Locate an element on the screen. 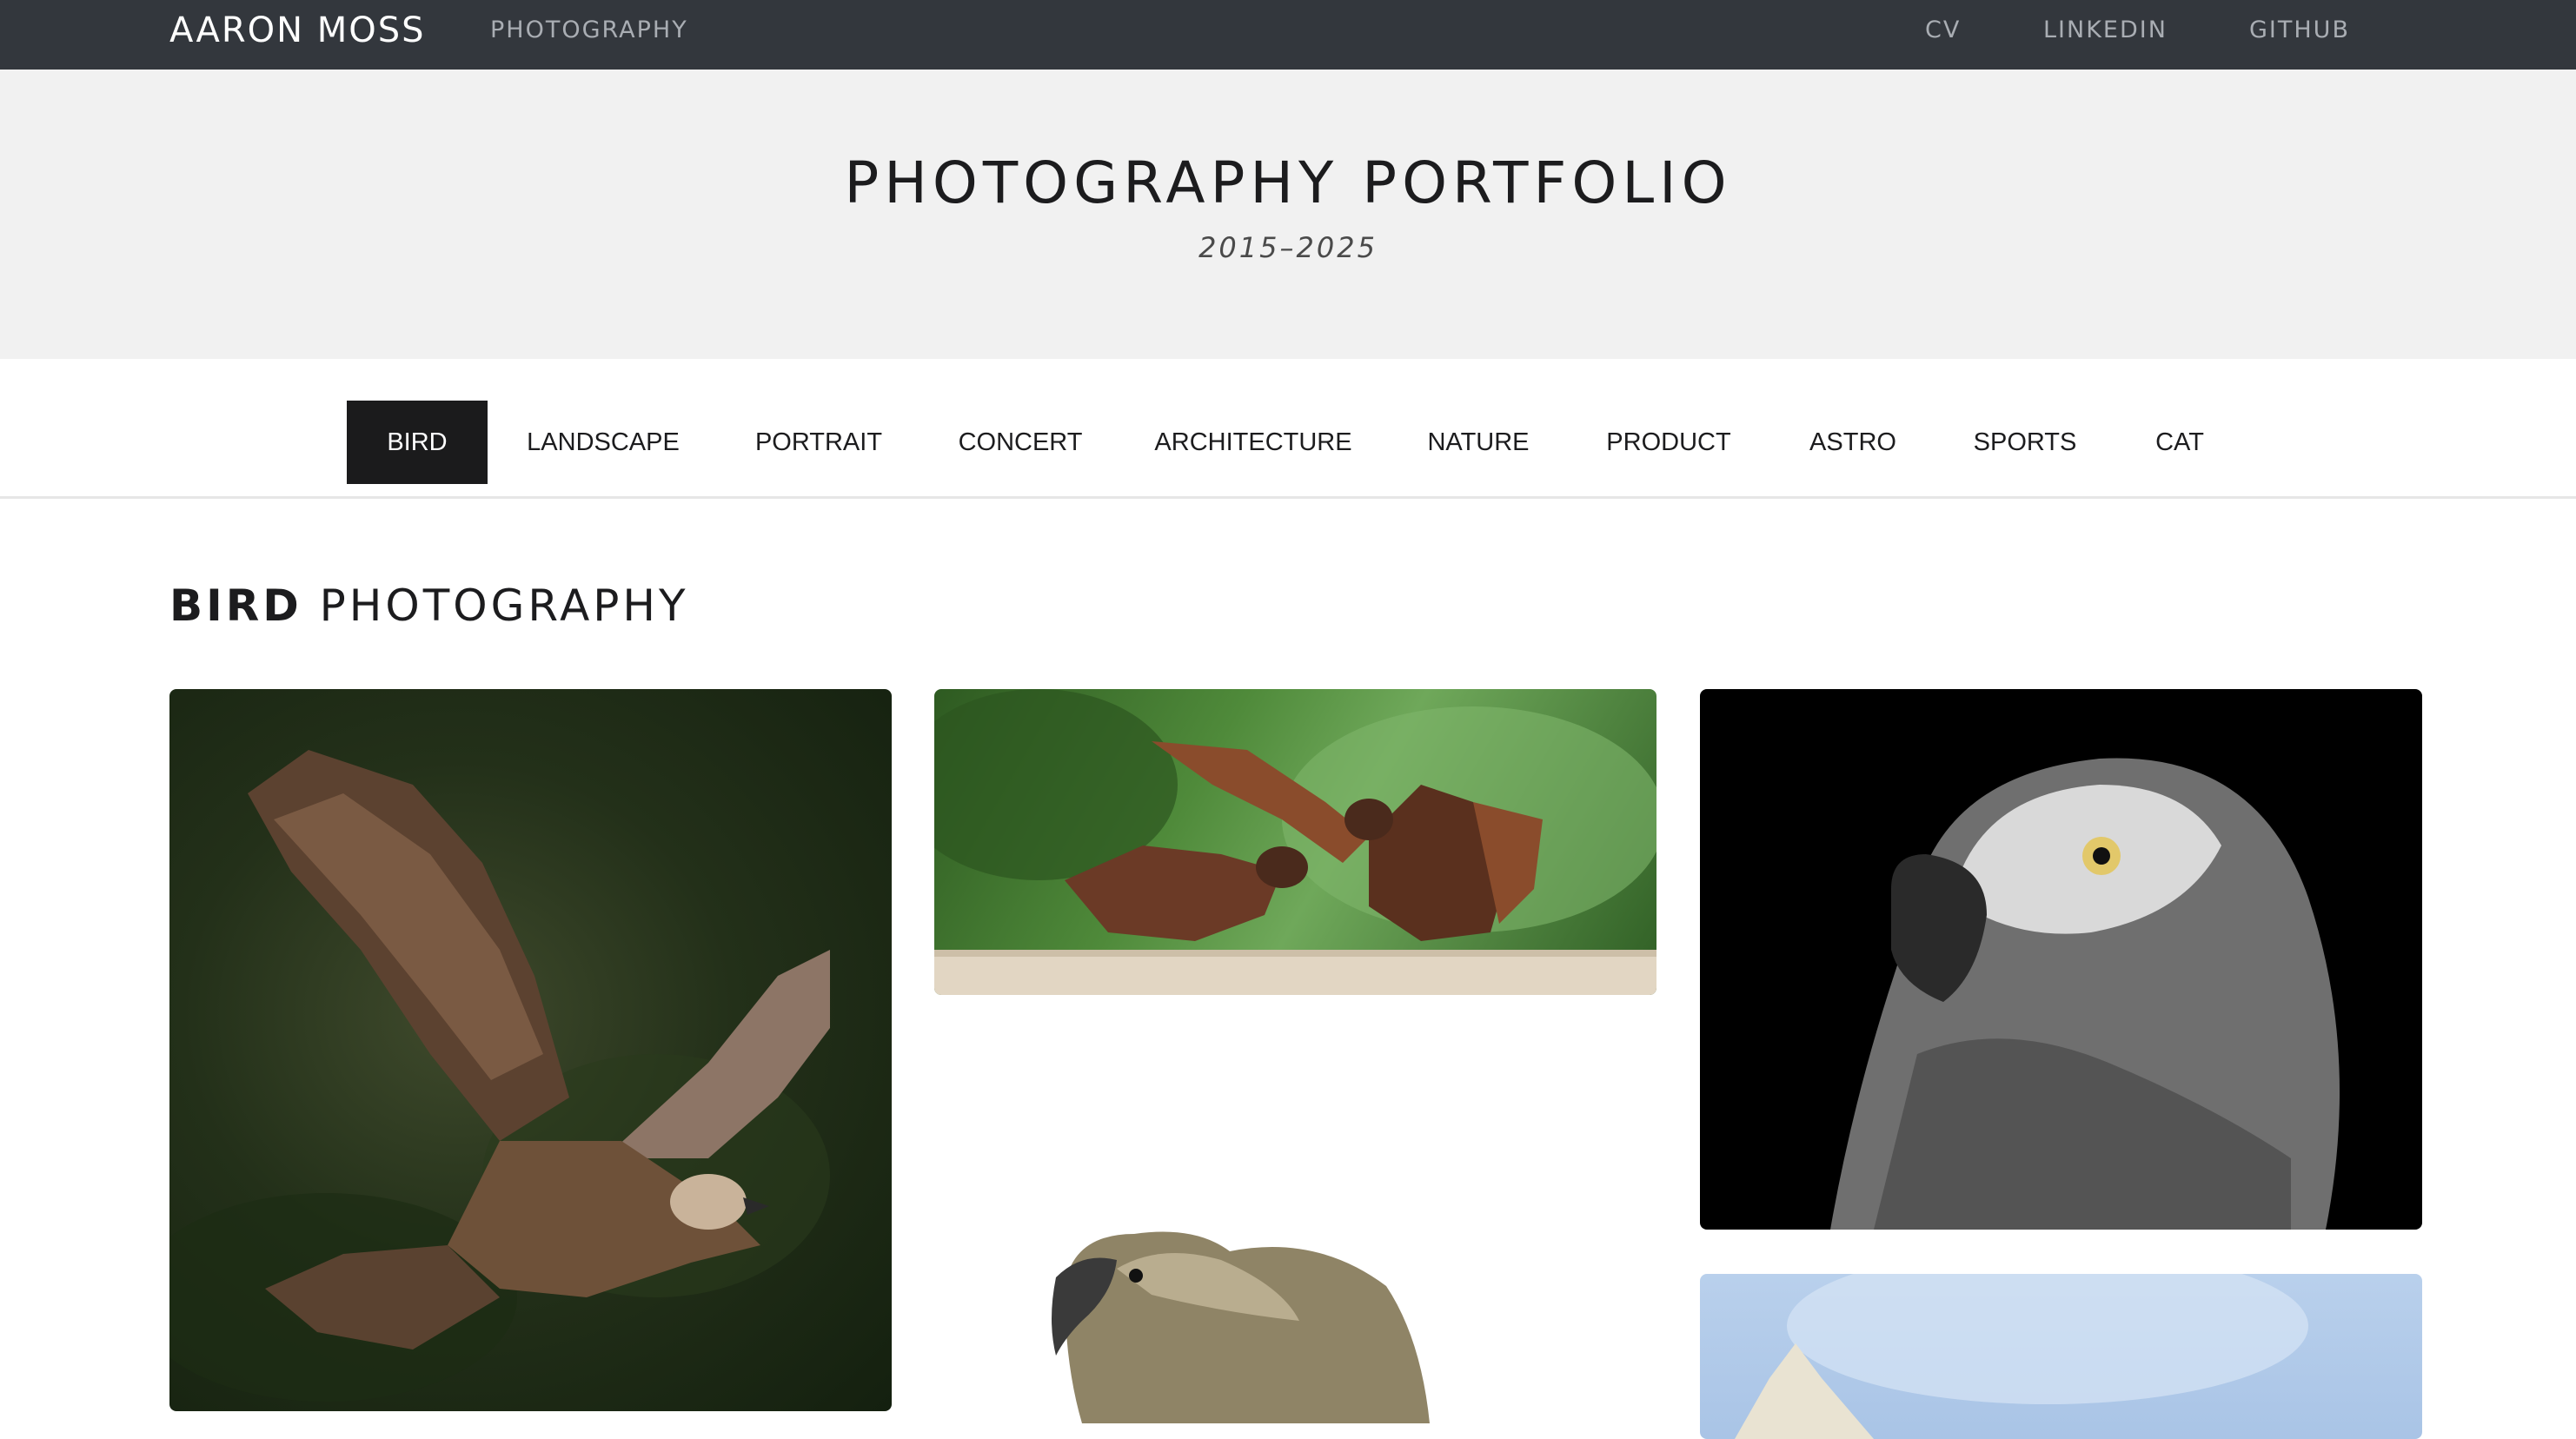 This screenshot has width=2576, height=1439. gallery-photo-kea is located at coordinates (1295, 1228).